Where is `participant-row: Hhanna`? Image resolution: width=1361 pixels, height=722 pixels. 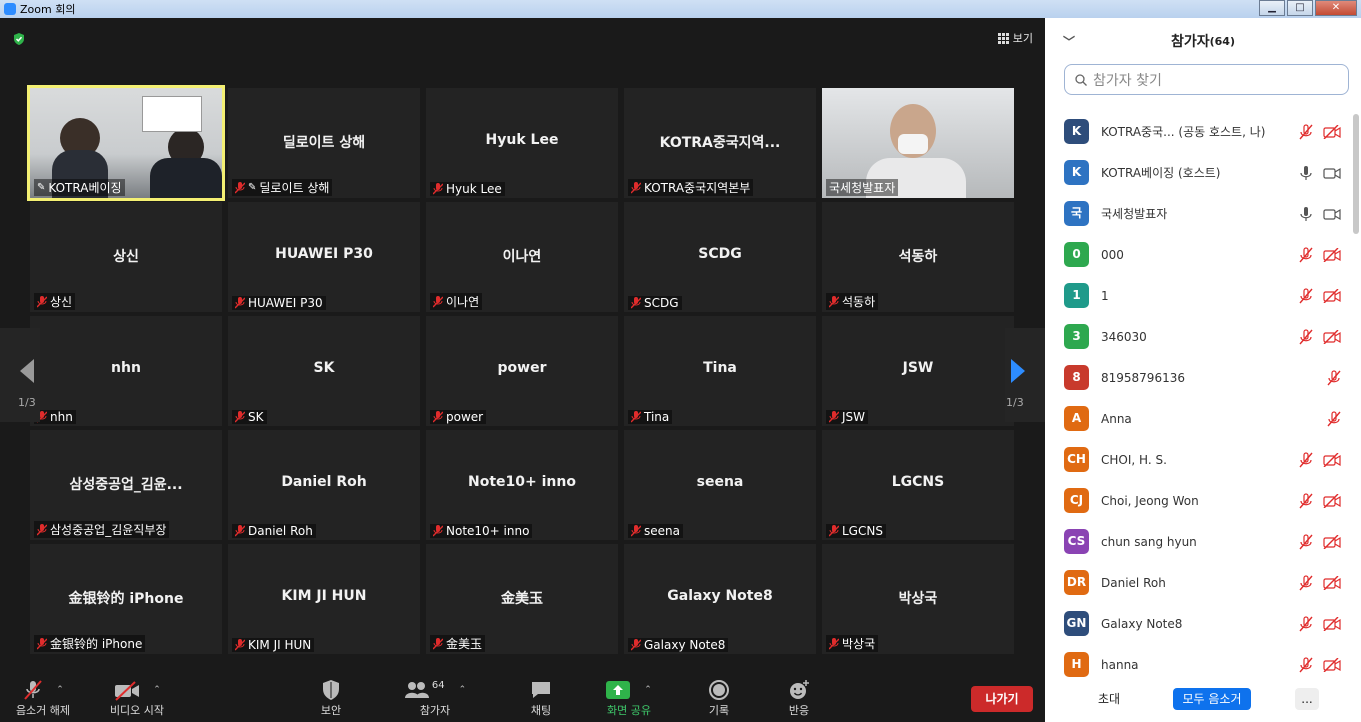 participant-row: Hhanna is located at coordinates (1197, 664).